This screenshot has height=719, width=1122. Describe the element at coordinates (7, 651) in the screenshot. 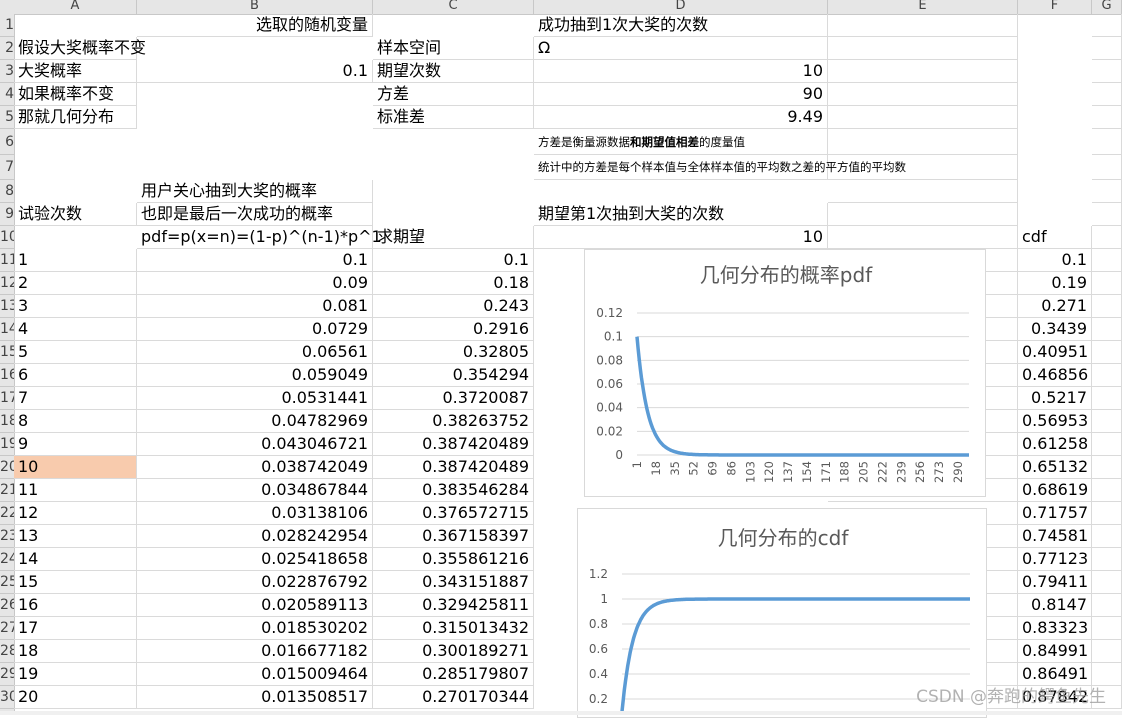

I see `row-header-28: 28` at that location.